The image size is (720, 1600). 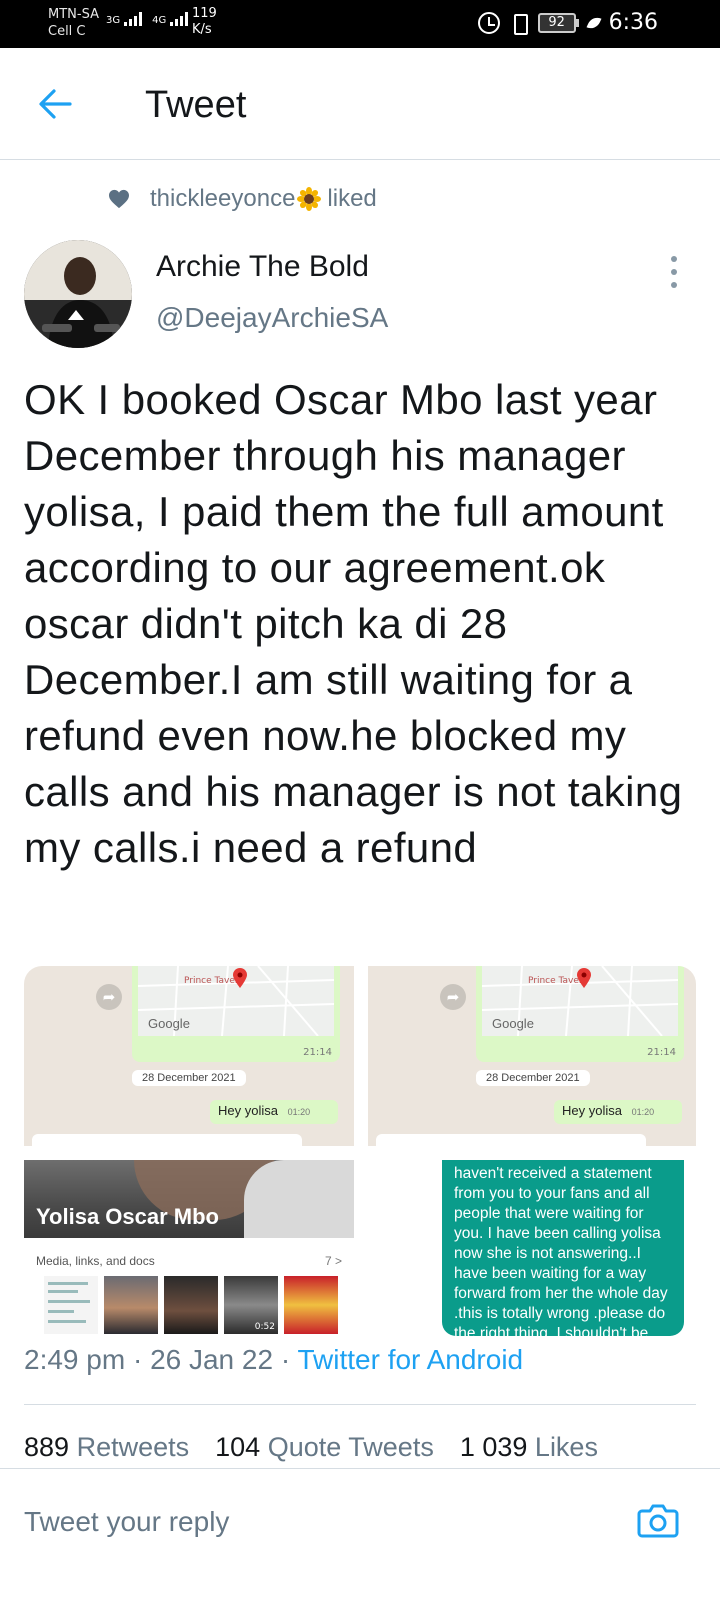 What do you see at coordinates (309, 199) in the screenshot?
I see `sunflower-emoji-icon` at bounding box center [309, 199].